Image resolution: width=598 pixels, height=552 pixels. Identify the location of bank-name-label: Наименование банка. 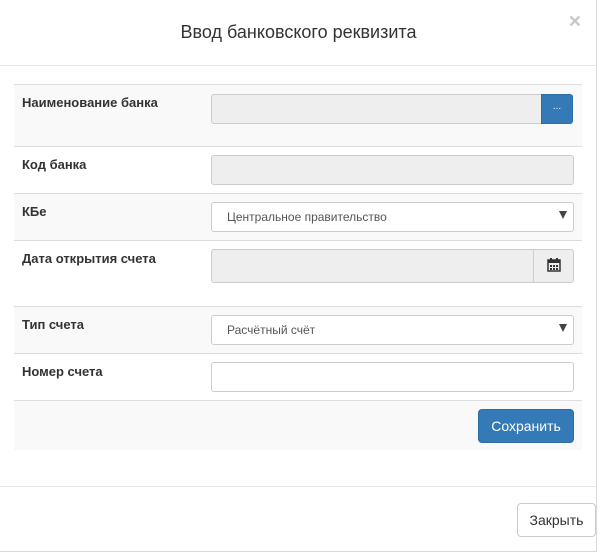
(90, 102).